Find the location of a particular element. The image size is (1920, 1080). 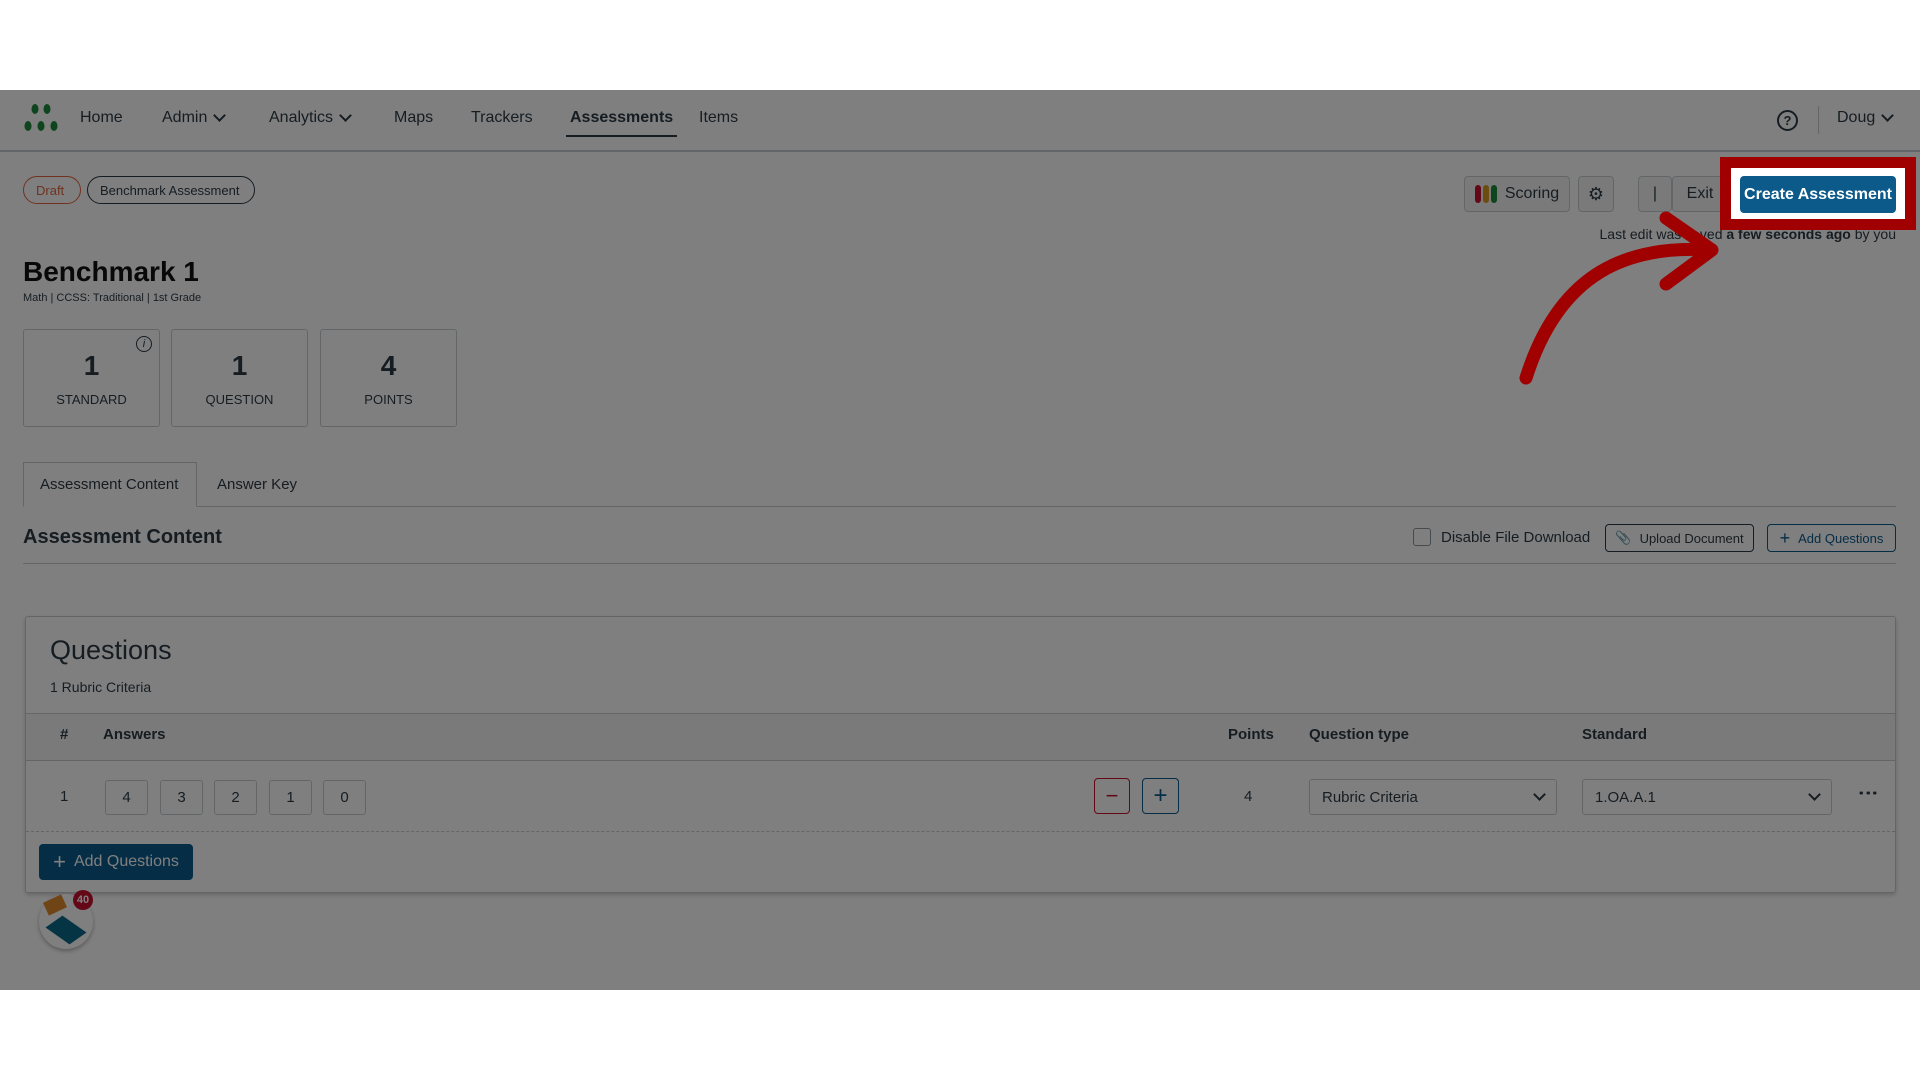

arrow-annotation-icon is located at coordinates (1619, 298).